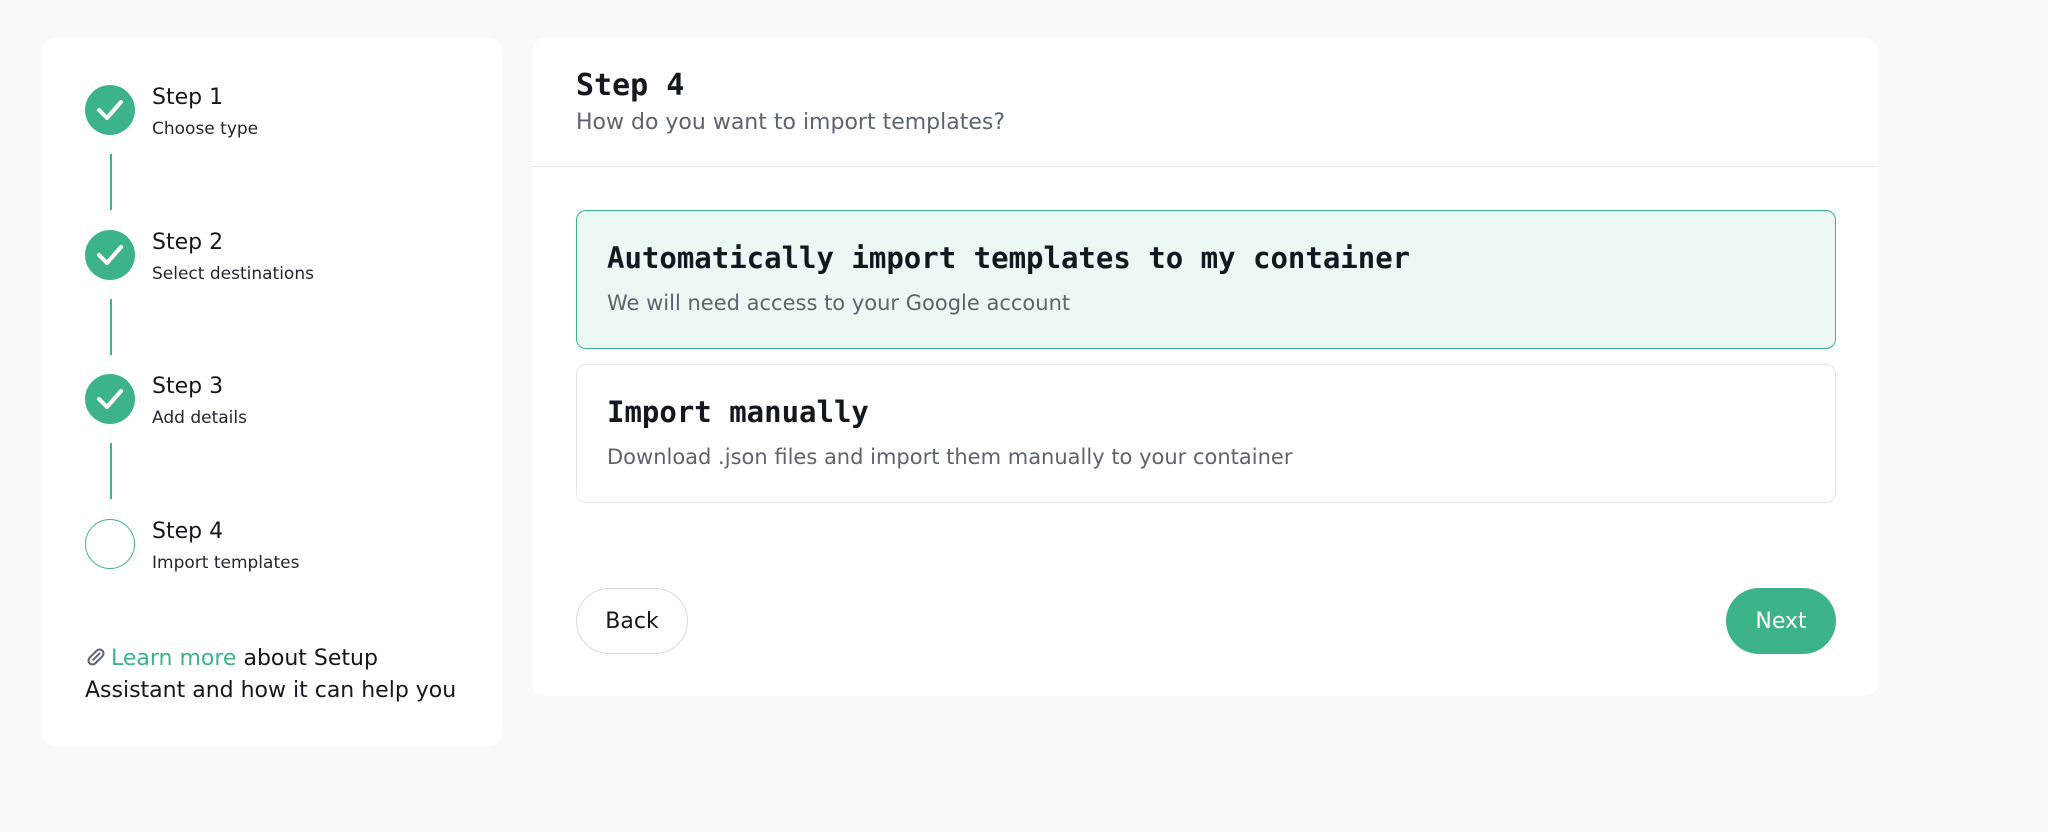  I want to click on step-3-status, so click(110, 399).